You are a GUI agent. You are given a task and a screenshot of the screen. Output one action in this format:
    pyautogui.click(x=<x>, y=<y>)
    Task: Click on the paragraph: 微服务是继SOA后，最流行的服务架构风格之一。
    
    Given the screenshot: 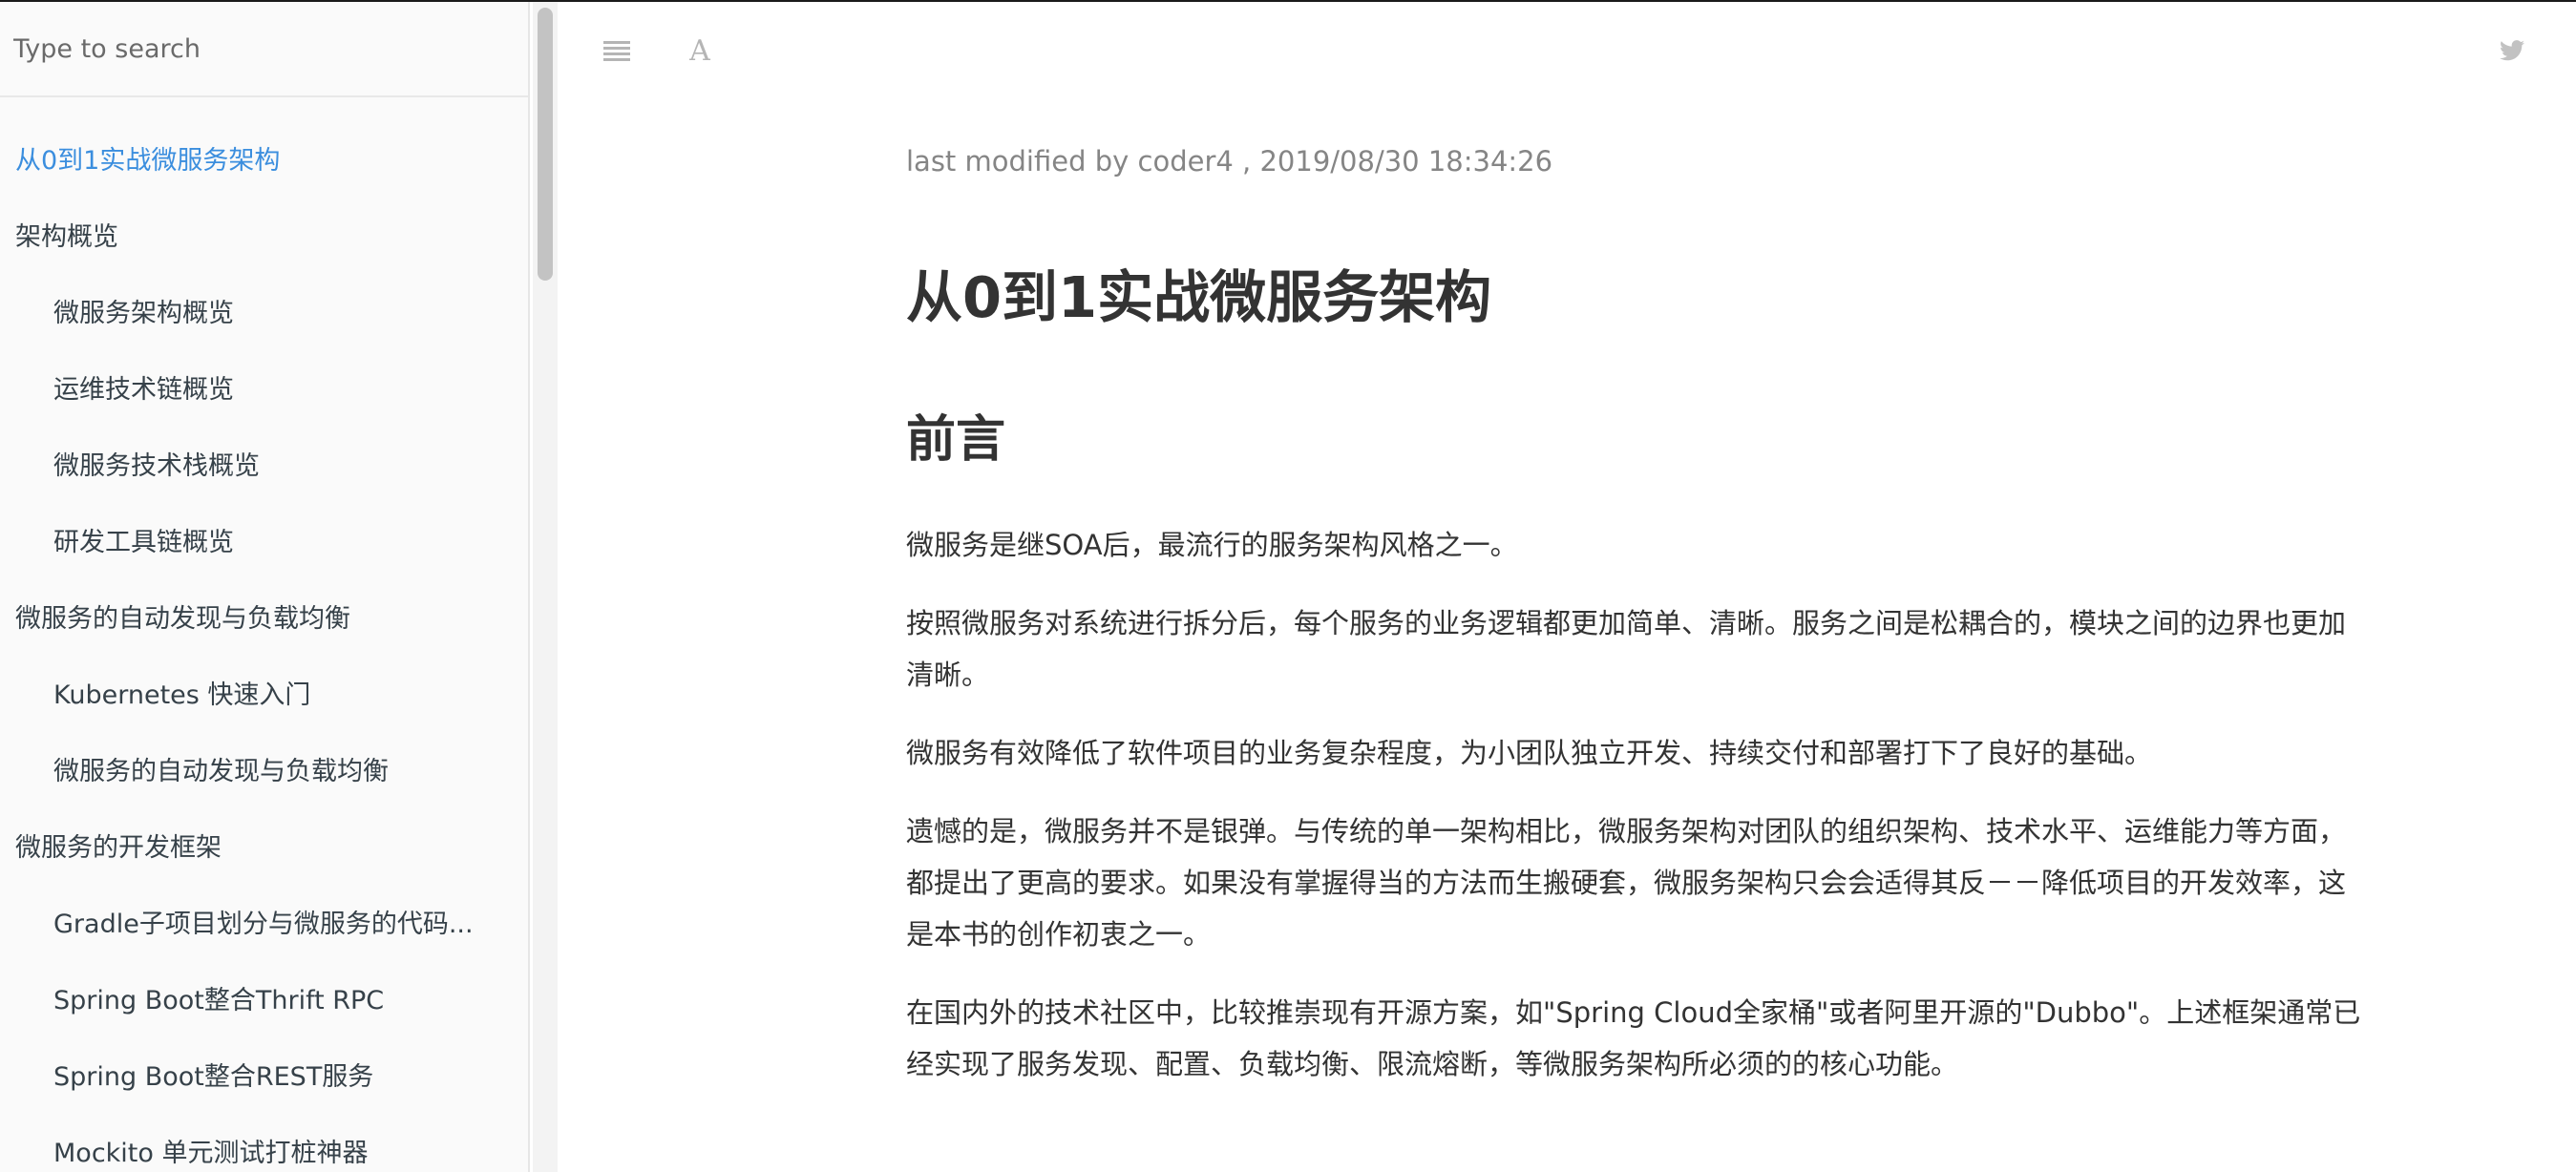 What is the action you would take?
    pyautogui.click(x=1212, y=545)
    